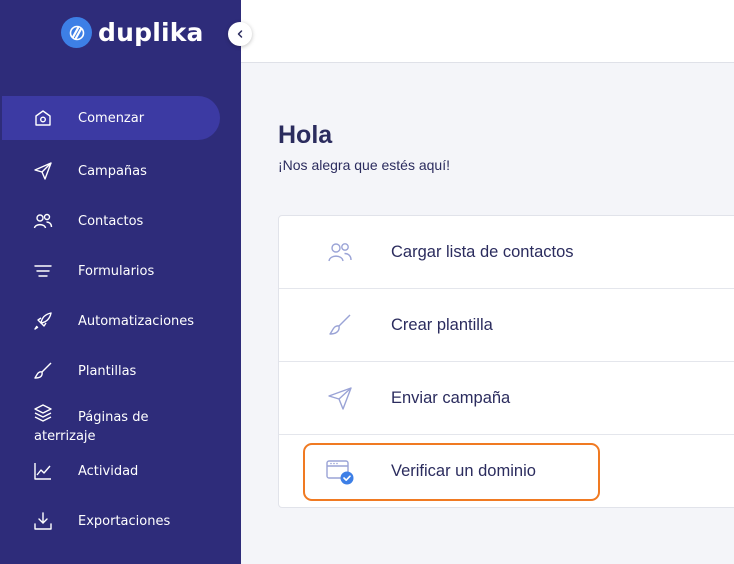 The image size is (734, 564). I want to click on browser-check-icon, so click(340, 472).